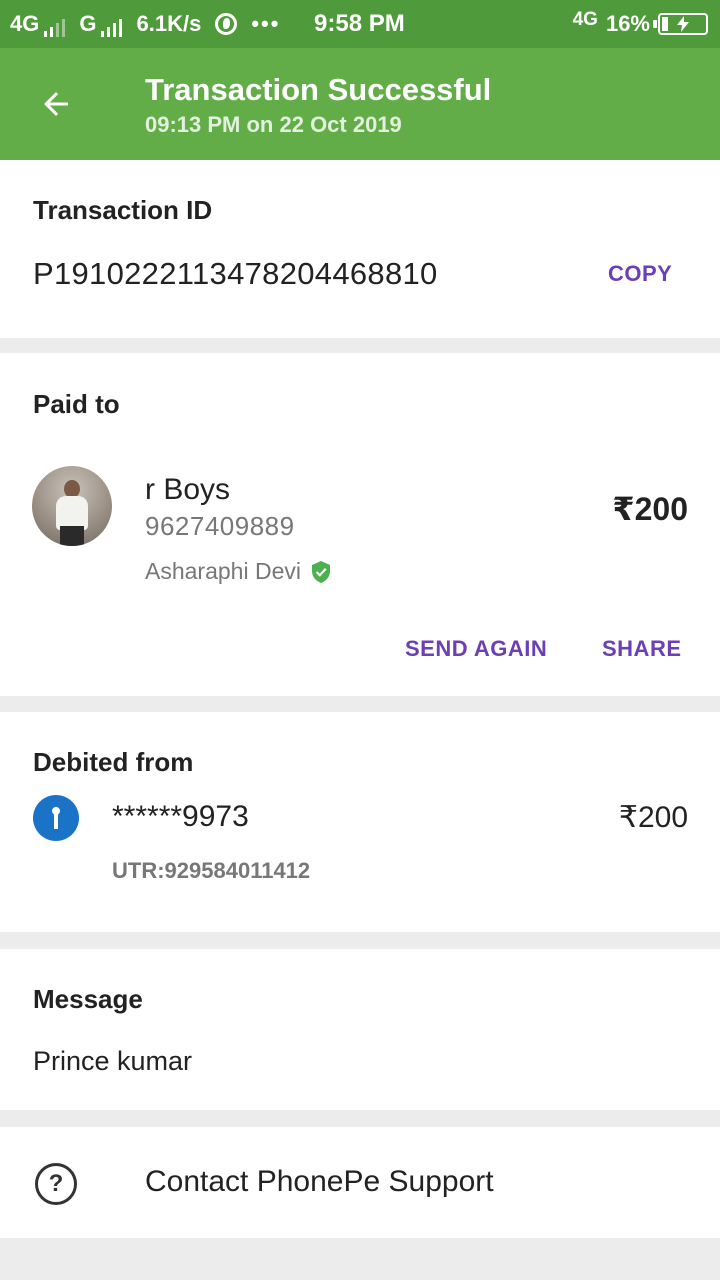 The width and height of the screenshot is (720, 1280). Describe the element at coordinates (683, 24) in the screenshot. I see `charging-bolt-icon` at that location.